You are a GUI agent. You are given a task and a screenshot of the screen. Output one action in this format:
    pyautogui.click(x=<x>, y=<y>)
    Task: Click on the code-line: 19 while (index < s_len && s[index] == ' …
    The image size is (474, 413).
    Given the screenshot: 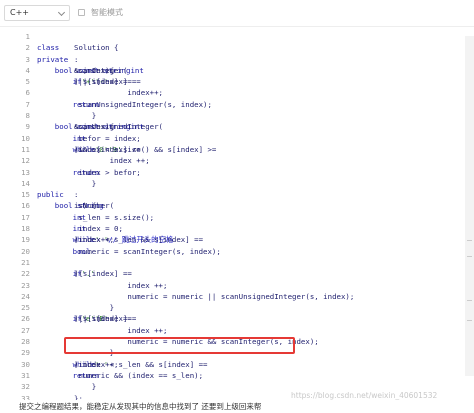 What is the action you would take?
    pyautogui.click(x=232, y=239)
    